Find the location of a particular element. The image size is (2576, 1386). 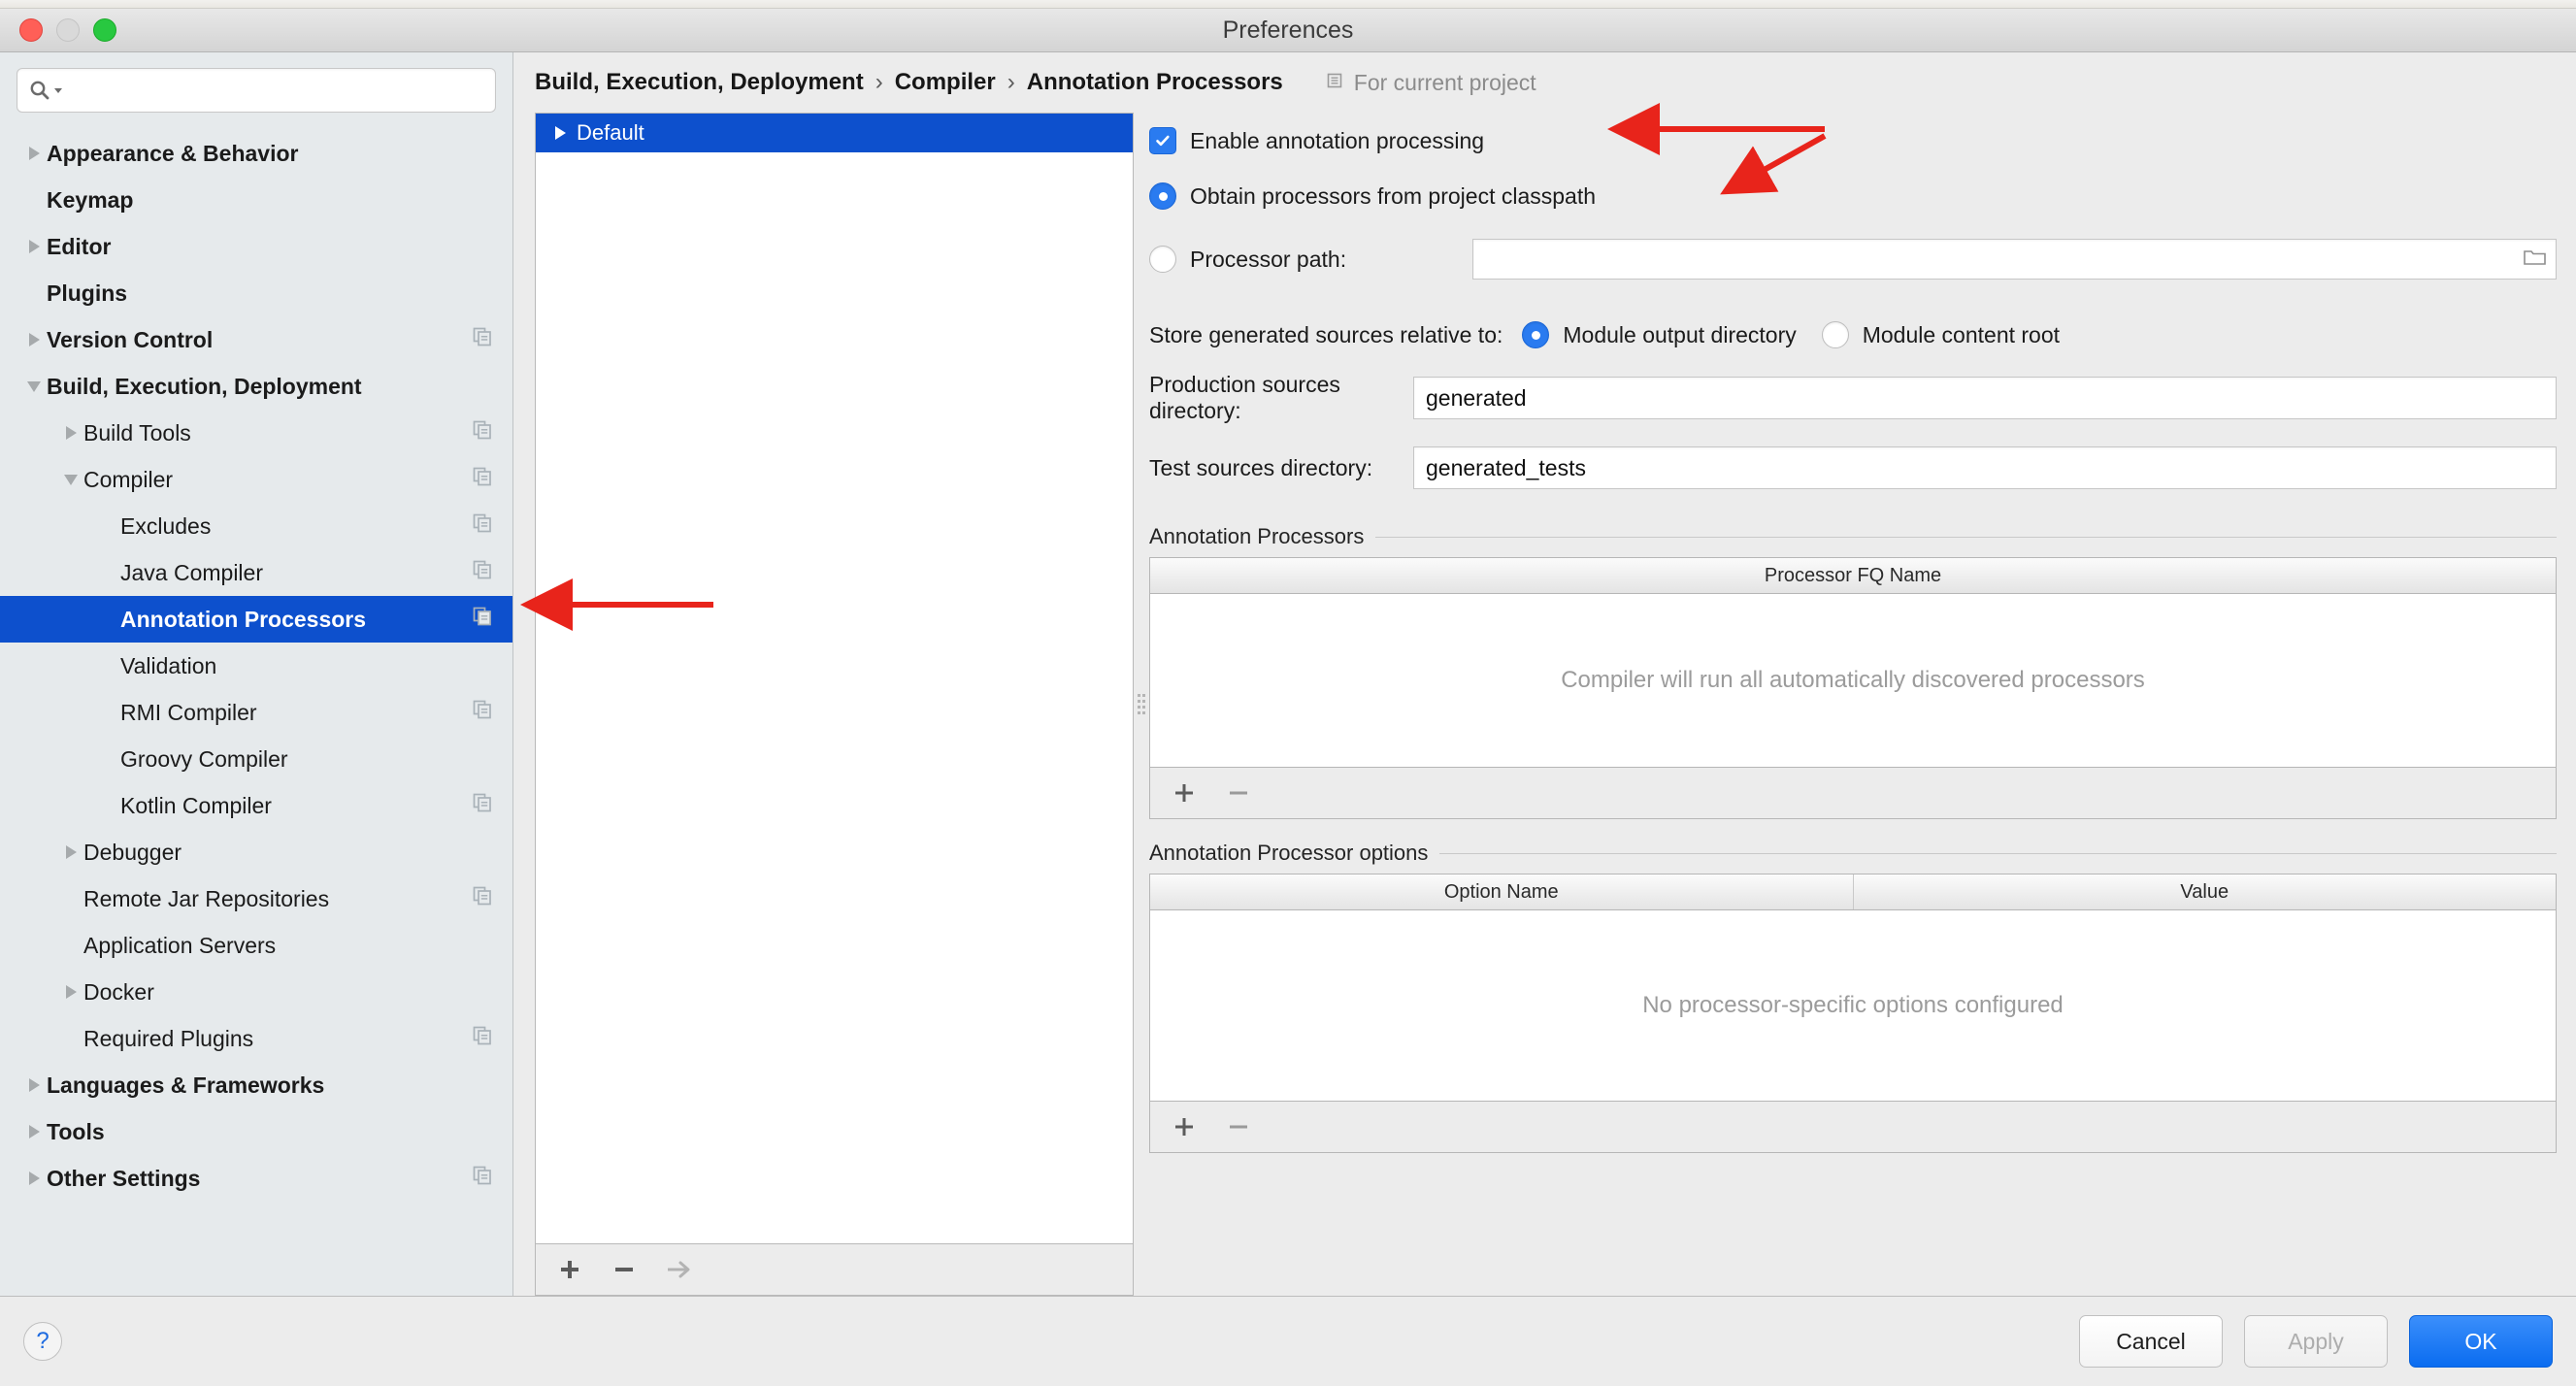

breadcrumb-part-1: Build, Execution, Deployment is located at coordinates (699, 82).